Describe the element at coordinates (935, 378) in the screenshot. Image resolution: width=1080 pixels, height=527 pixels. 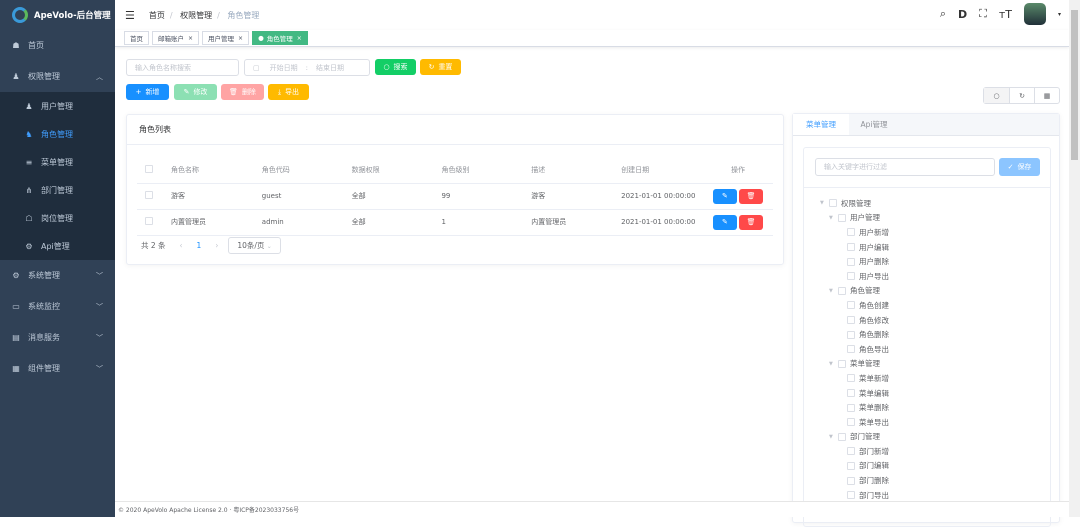
I see `tree-node: 菜单新增` at that location.